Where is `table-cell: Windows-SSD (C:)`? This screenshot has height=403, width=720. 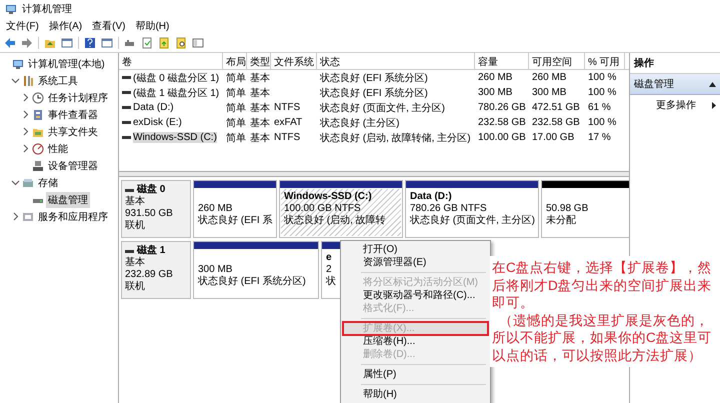
table-cell: Windows-SSD (C:) is located at coordinates (175, 137).